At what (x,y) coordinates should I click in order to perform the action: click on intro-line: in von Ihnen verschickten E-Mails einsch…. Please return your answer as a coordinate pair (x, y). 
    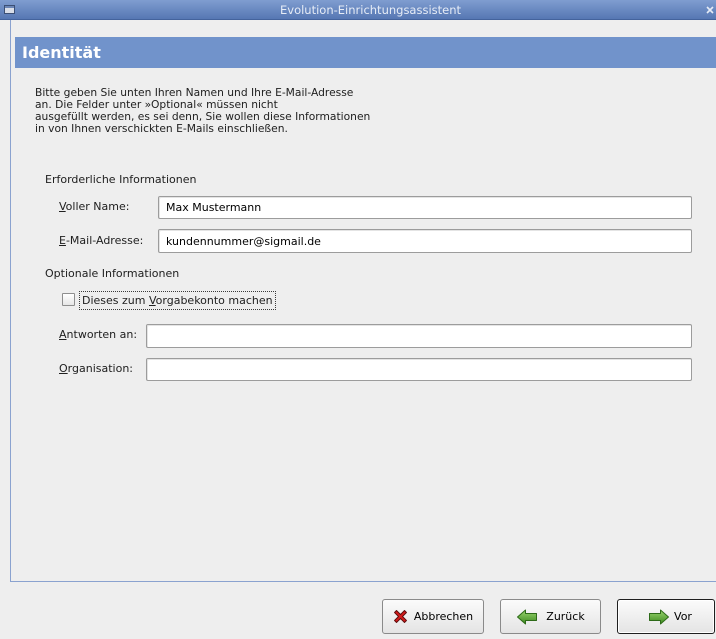
    Looking at the image, I should click on (161, 128).